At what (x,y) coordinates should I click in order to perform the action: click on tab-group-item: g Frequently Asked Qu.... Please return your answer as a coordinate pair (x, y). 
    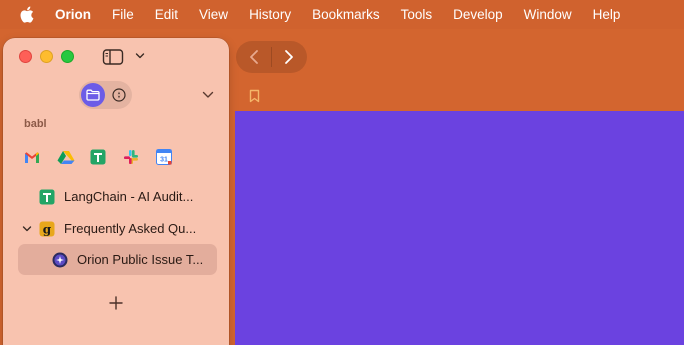
    Looking at the image, I should click on (117, 228).